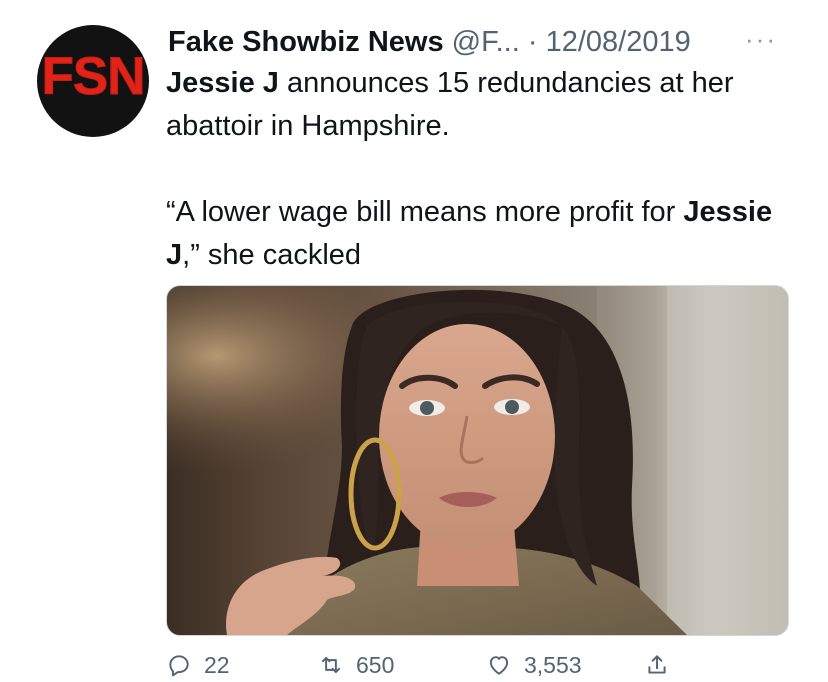  What do you see at coordinates (657, 664) in the screenshot?
I see `share-icon` at bounding box center [657, 664].